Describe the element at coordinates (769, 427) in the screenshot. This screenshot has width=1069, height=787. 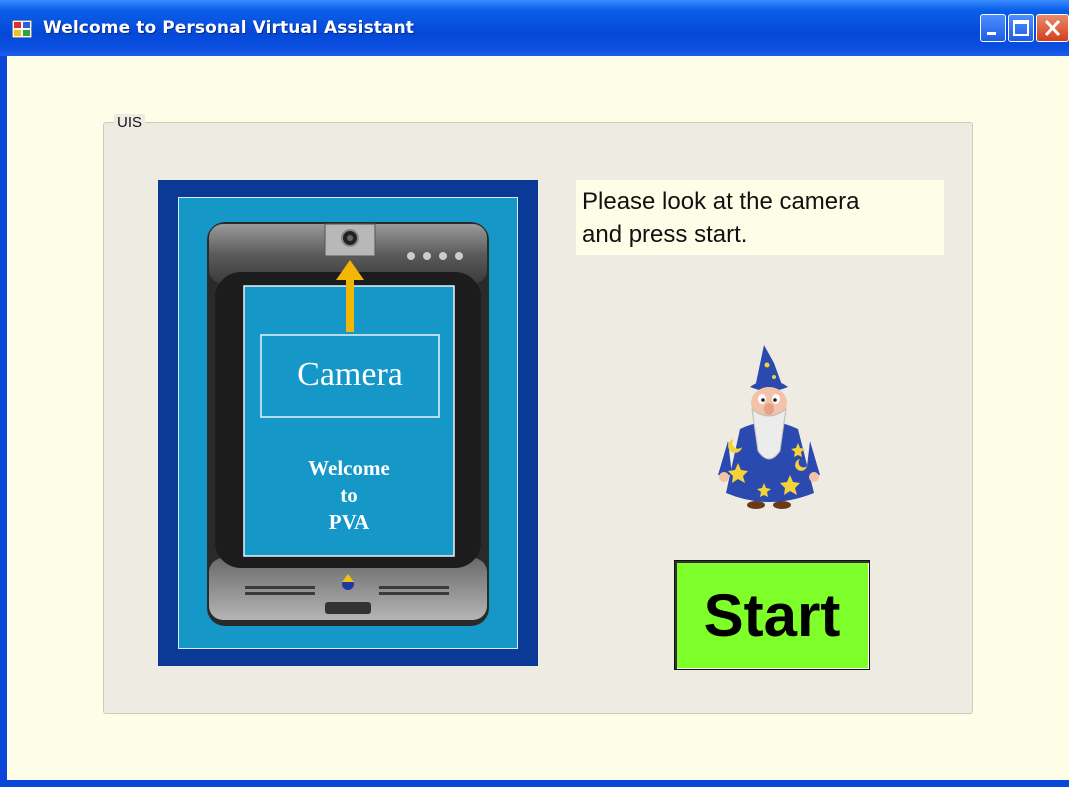
I see `wizard-icon` at that location.